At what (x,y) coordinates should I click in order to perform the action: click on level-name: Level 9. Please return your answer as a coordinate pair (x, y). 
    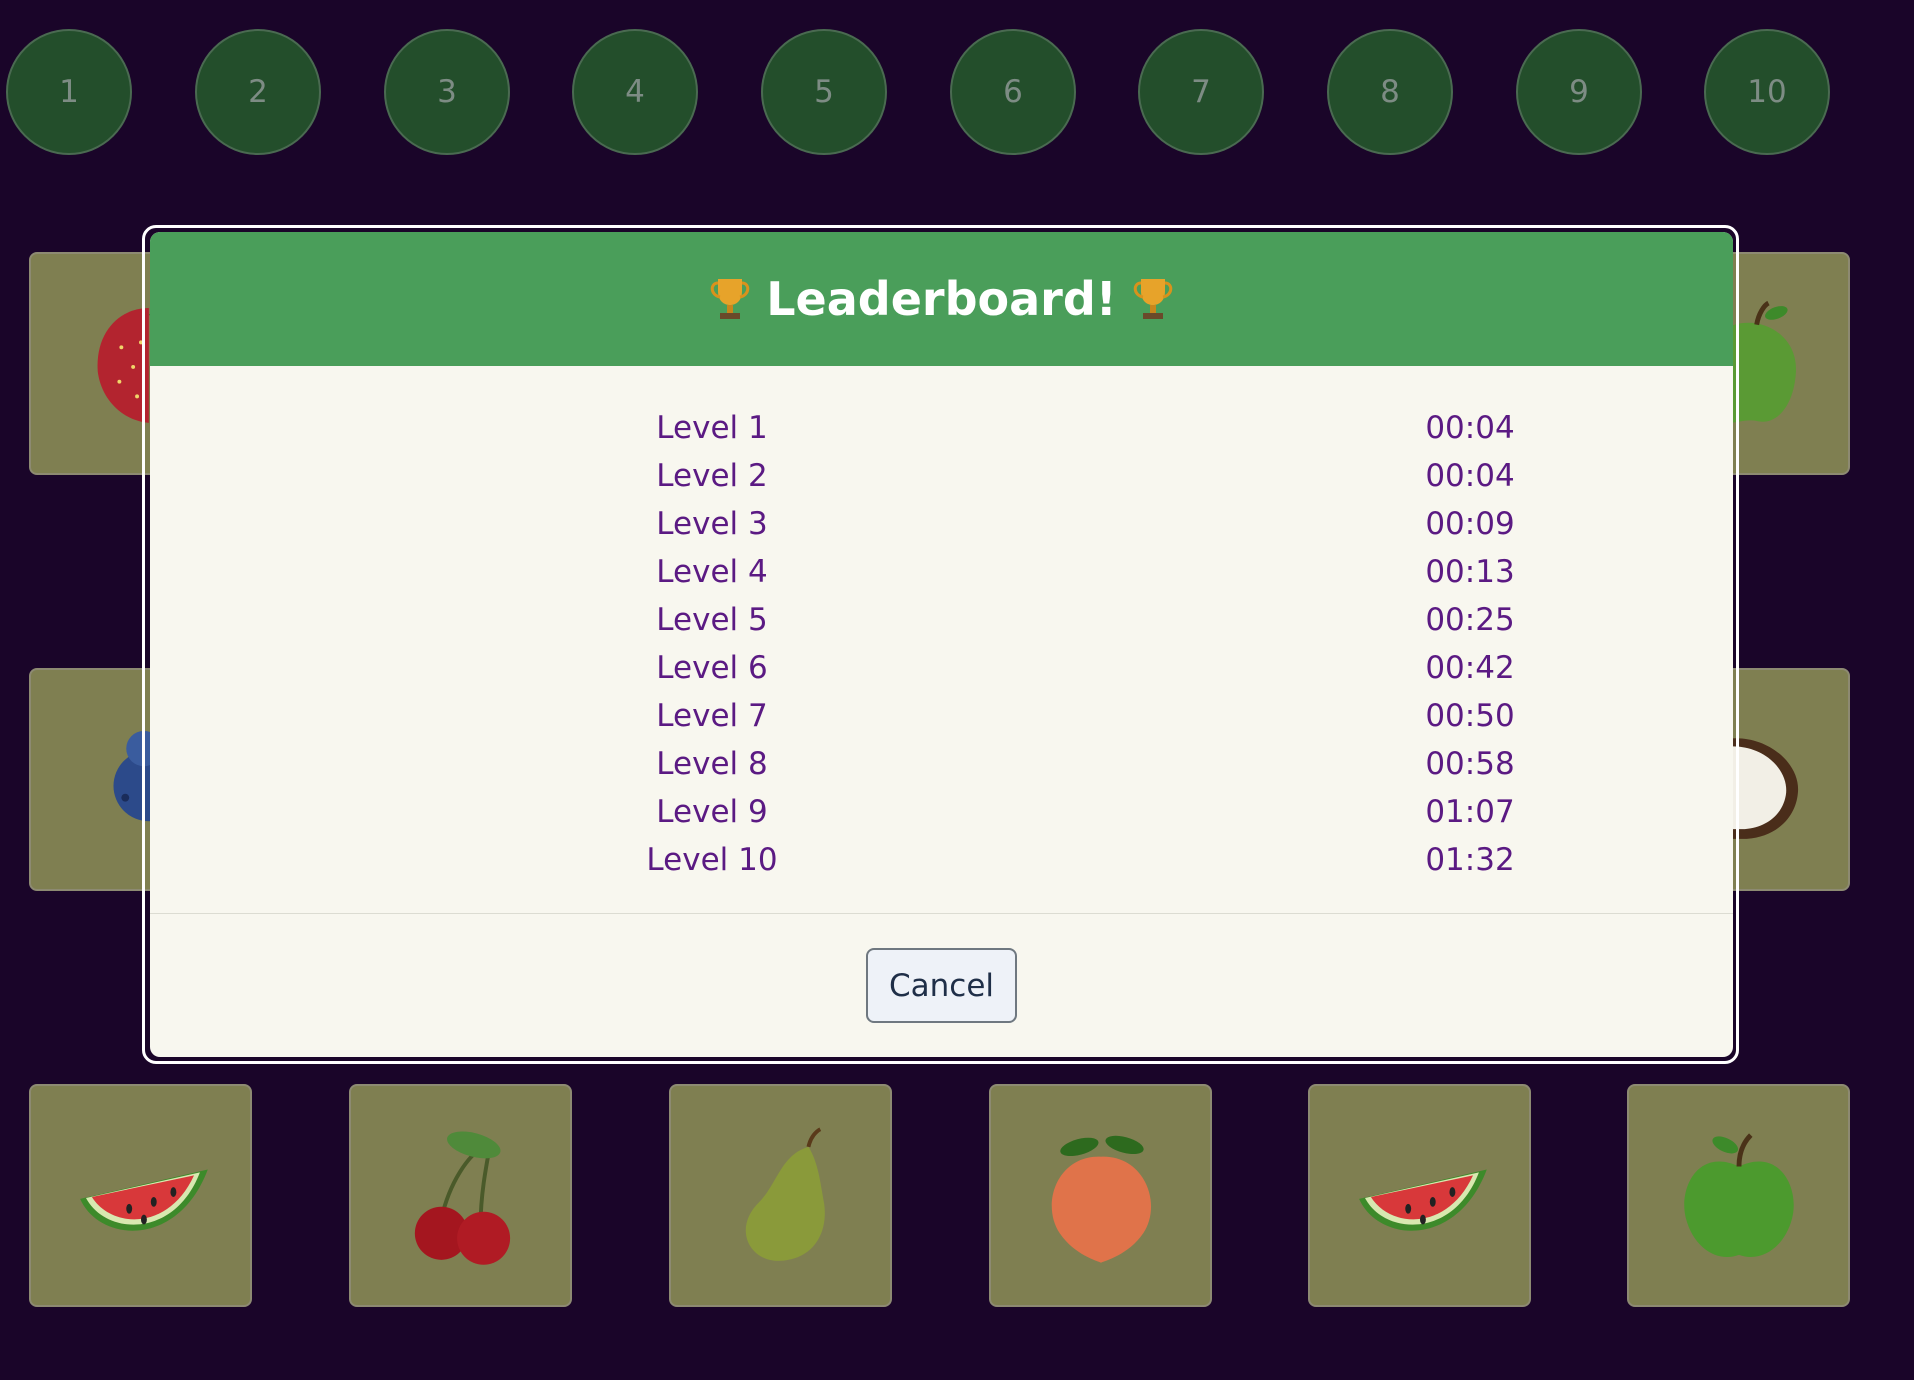
    Looking at the image, I should click on (712, 812).